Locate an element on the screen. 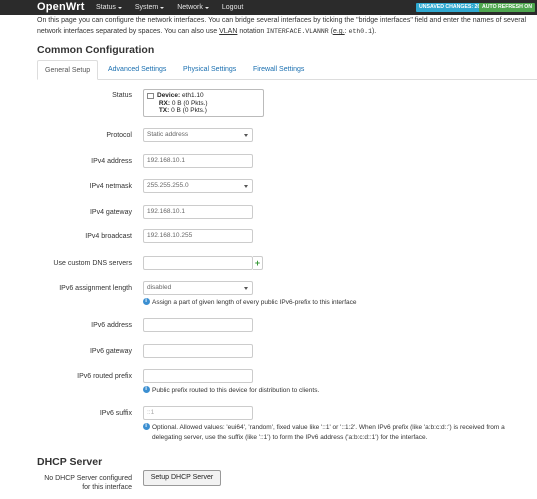  tab-physical-settings: Physical Settings is located at coordinates (209, 70).